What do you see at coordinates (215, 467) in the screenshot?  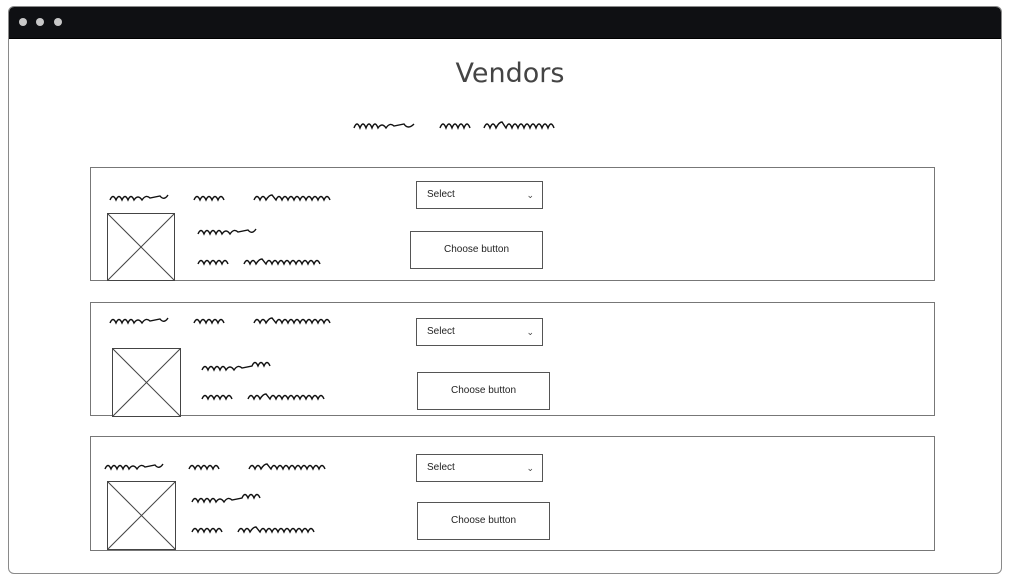 I see `vendor-3-name-scribble` at bounding box center [215, 467].